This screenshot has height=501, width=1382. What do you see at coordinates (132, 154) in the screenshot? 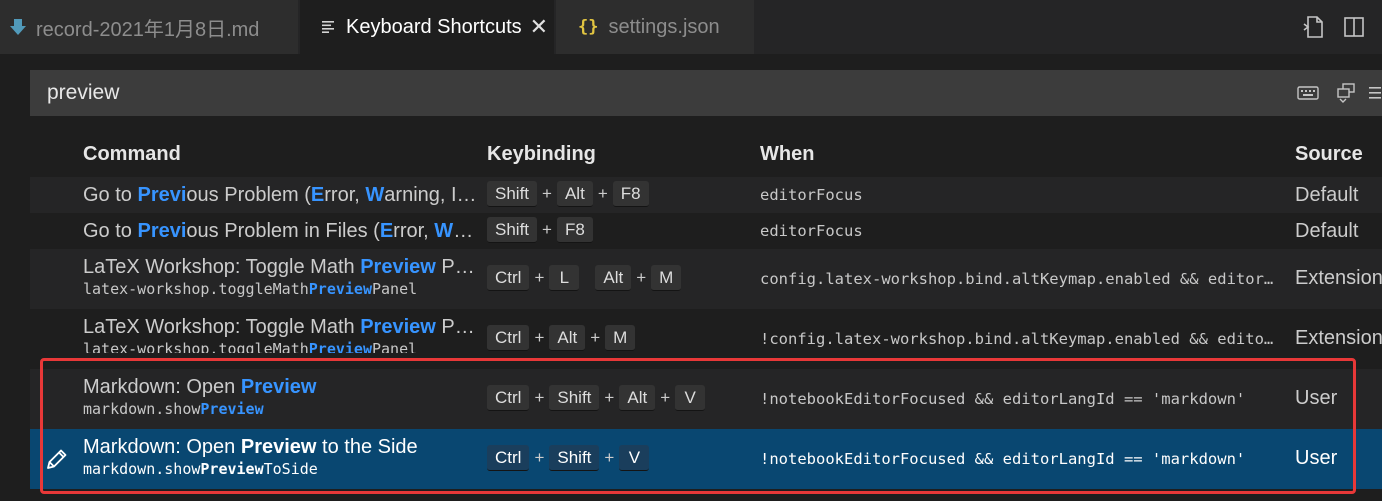
I see `column-header-command: Command` at bounding box center [132, 154].